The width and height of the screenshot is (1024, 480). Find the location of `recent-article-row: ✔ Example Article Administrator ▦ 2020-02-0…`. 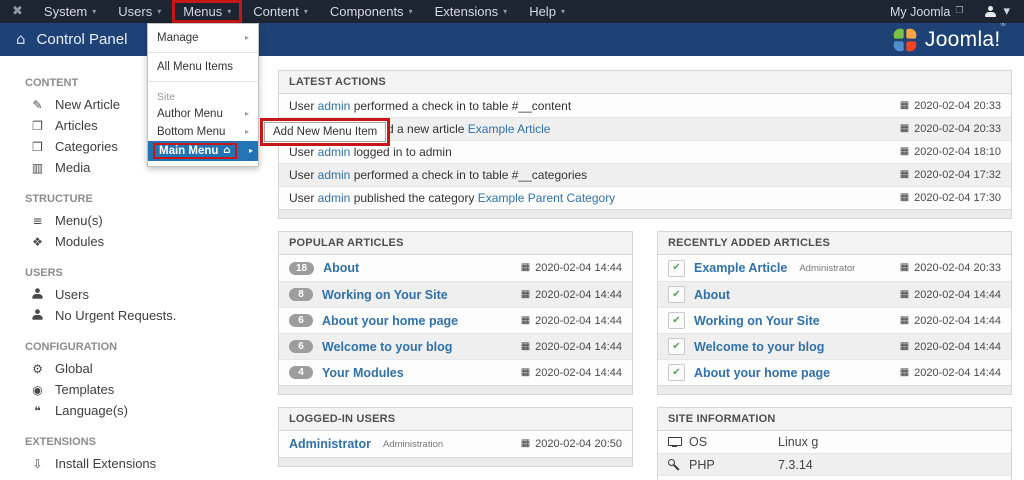

recent-article-row: ✔ Example Article Administrator ▦ 2020-02-0… is located at coordinates (834, 268).